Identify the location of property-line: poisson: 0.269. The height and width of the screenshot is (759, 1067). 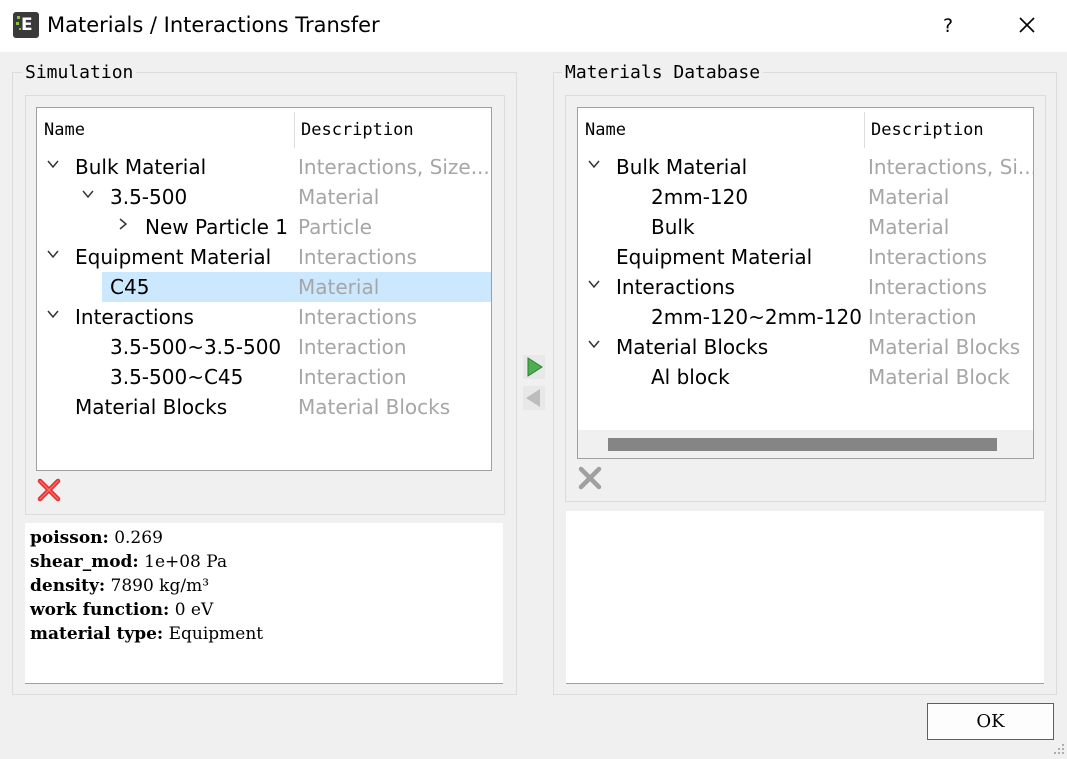
(96, 538).